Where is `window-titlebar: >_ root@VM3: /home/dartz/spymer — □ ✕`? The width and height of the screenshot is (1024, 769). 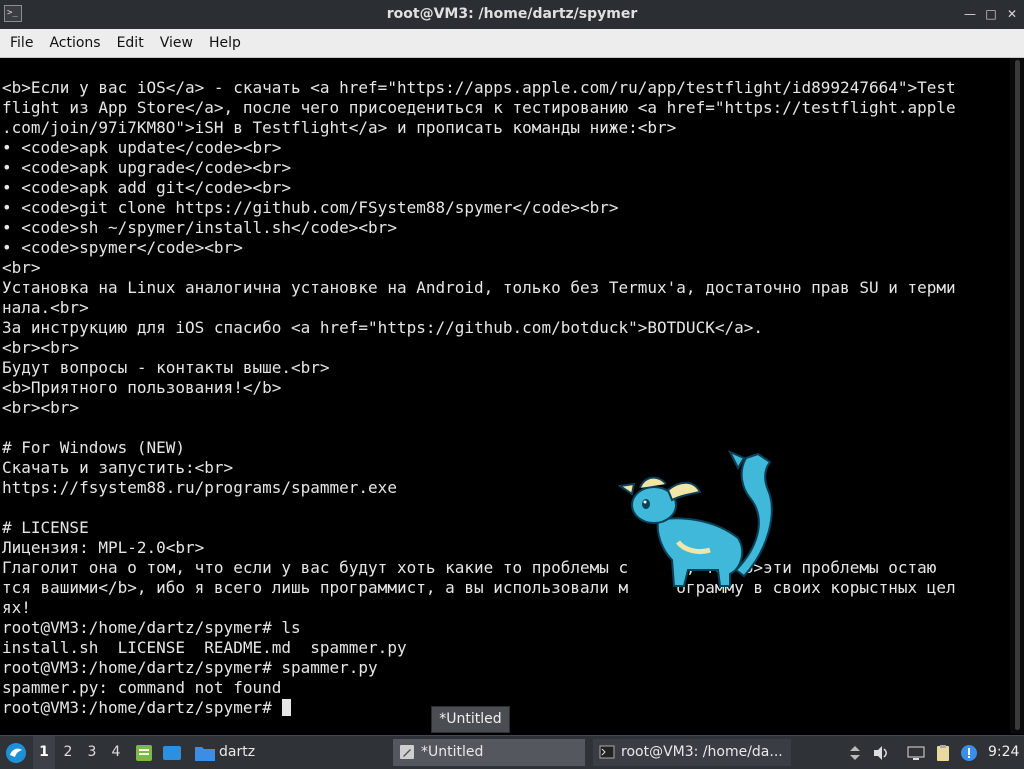 window-titlebar: >_ root@VM3: /home/dartz/spymer — □ ✕ is located at coordinates (512, 15).